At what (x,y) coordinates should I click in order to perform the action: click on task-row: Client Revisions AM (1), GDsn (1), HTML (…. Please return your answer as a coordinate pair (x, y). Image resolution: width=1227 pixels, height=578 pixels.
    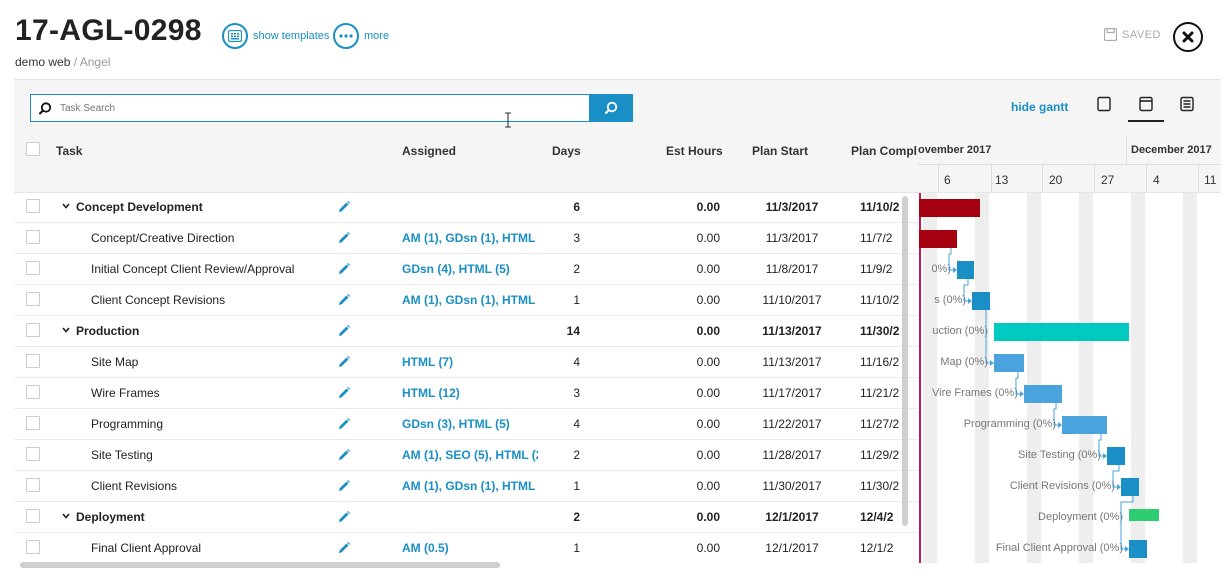
    Looking at the image, I should click on (466, 486).